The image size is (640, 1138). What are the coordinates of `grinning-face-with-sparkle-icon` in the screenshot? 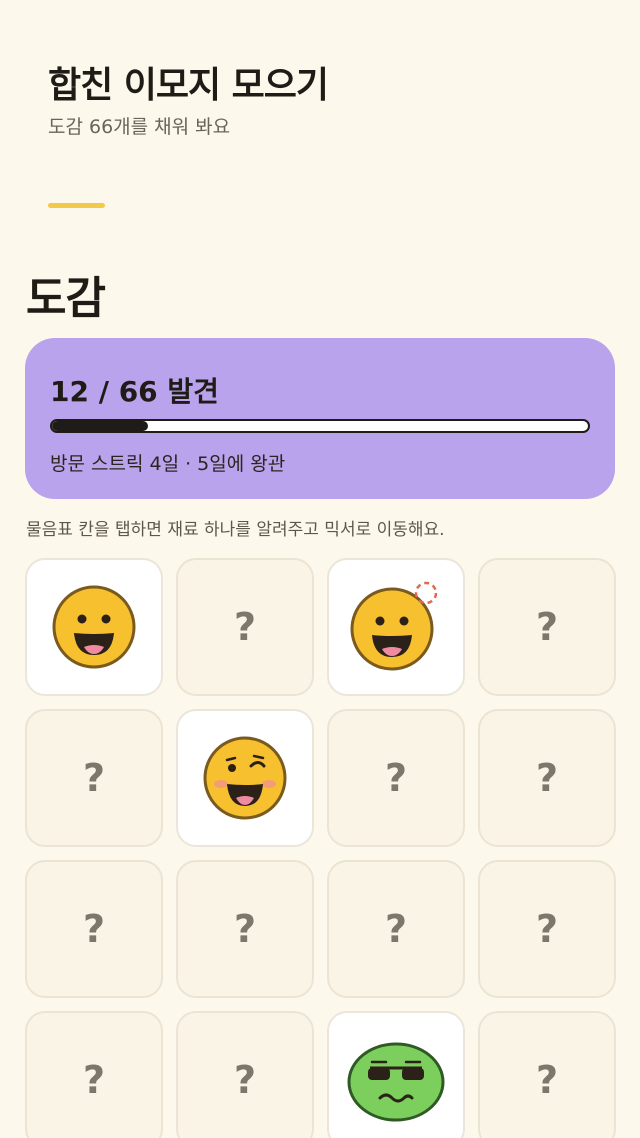 It's located at (396, 627).